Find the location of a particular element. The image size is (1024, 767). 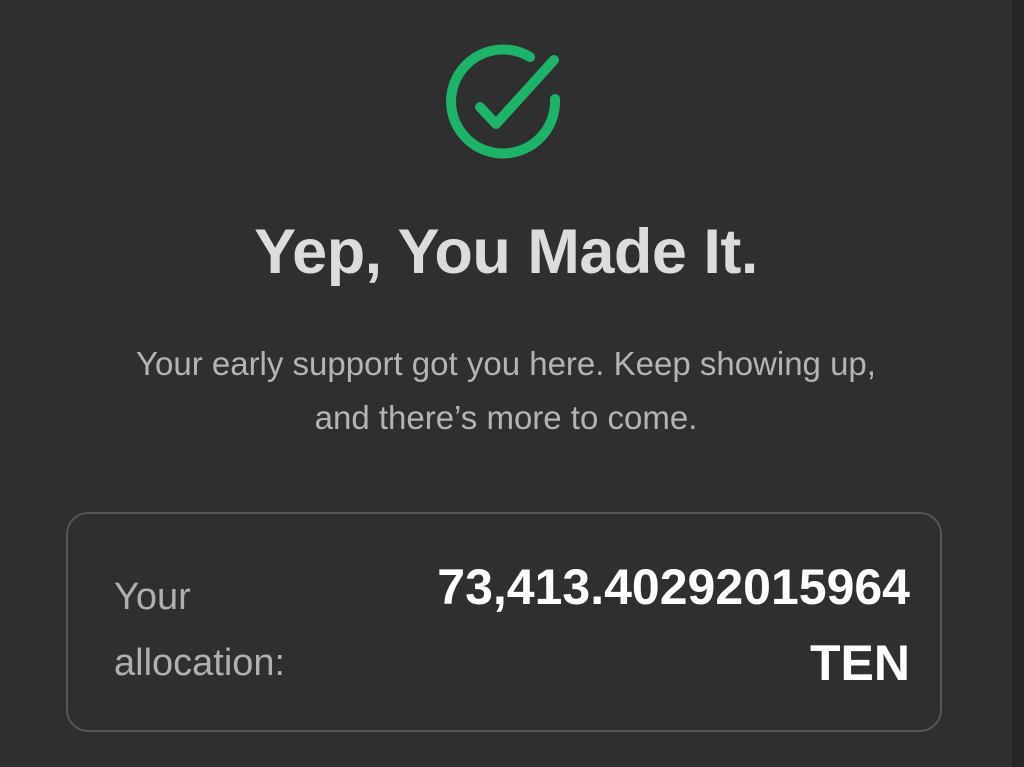

allocation-amount: 73,413.40292015964 is located at coordinates (673, 587).